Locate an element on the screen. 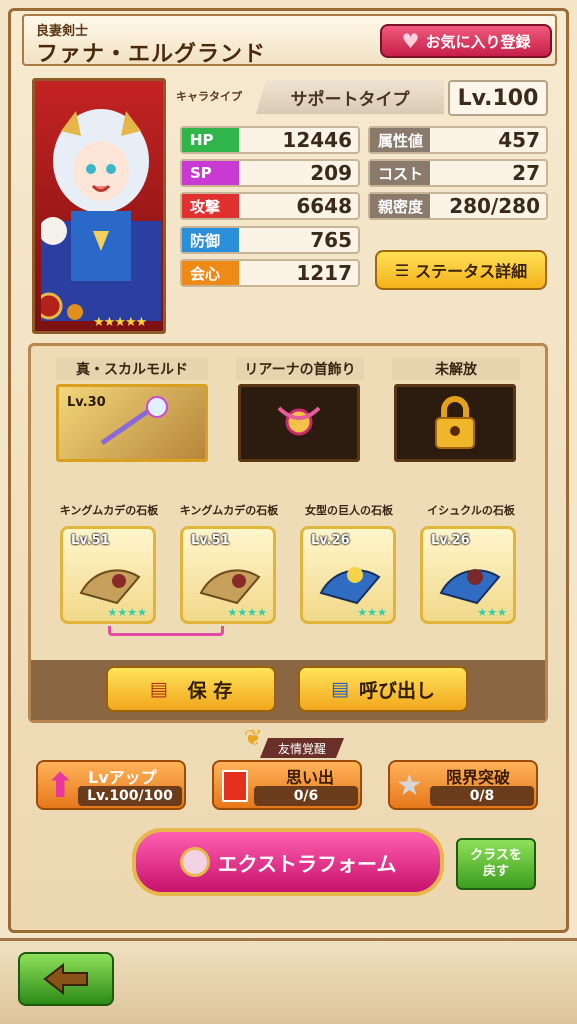 This screenshot has height=1024, width=577. status-detail-label: ステータス詳細 is located at coordinates (471, 271).